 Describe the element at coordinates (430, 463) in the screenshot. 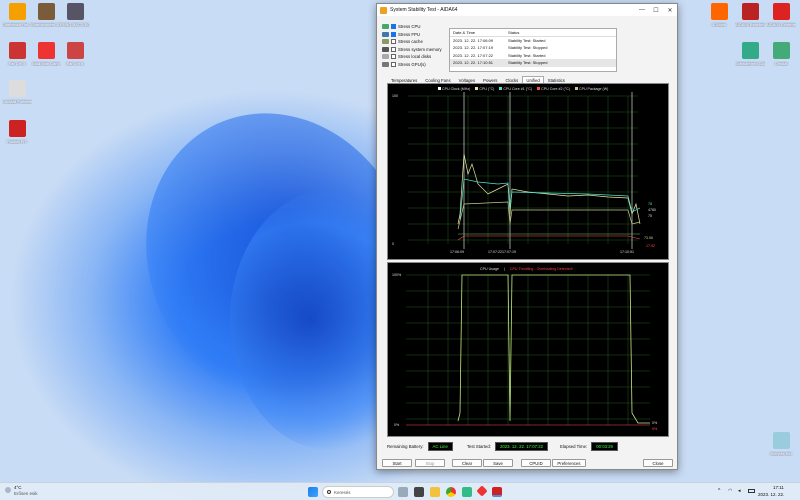

I see `stop-button: Stop` at that location.